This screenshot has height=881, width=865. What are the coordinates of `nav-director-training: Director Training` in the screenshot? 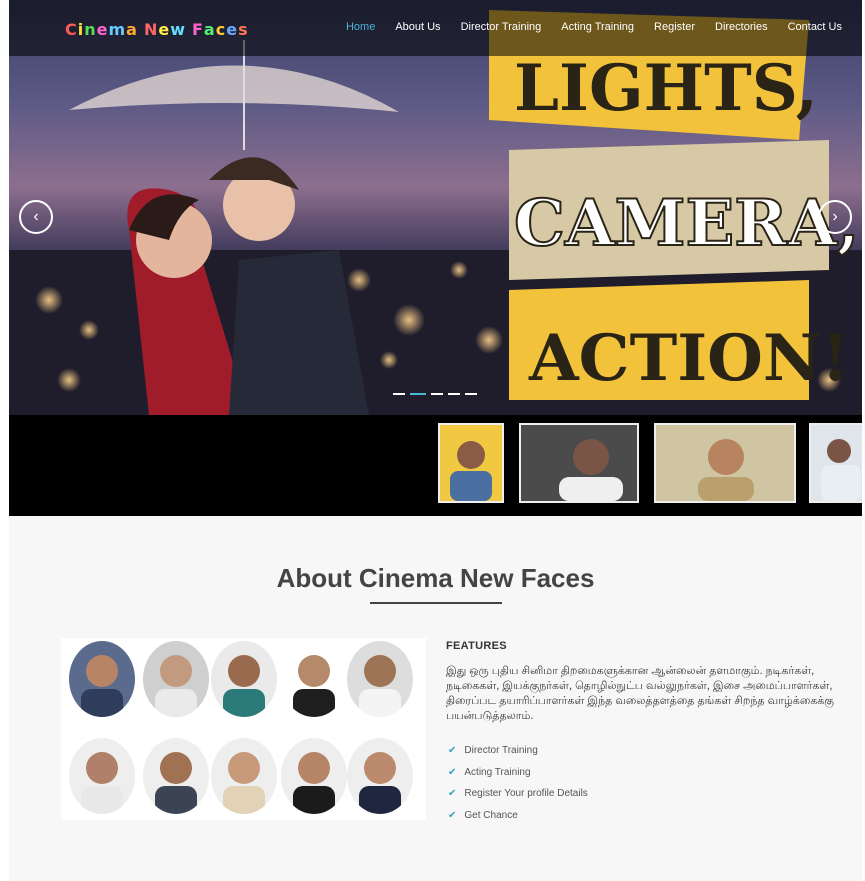 It's located at (501, 29).